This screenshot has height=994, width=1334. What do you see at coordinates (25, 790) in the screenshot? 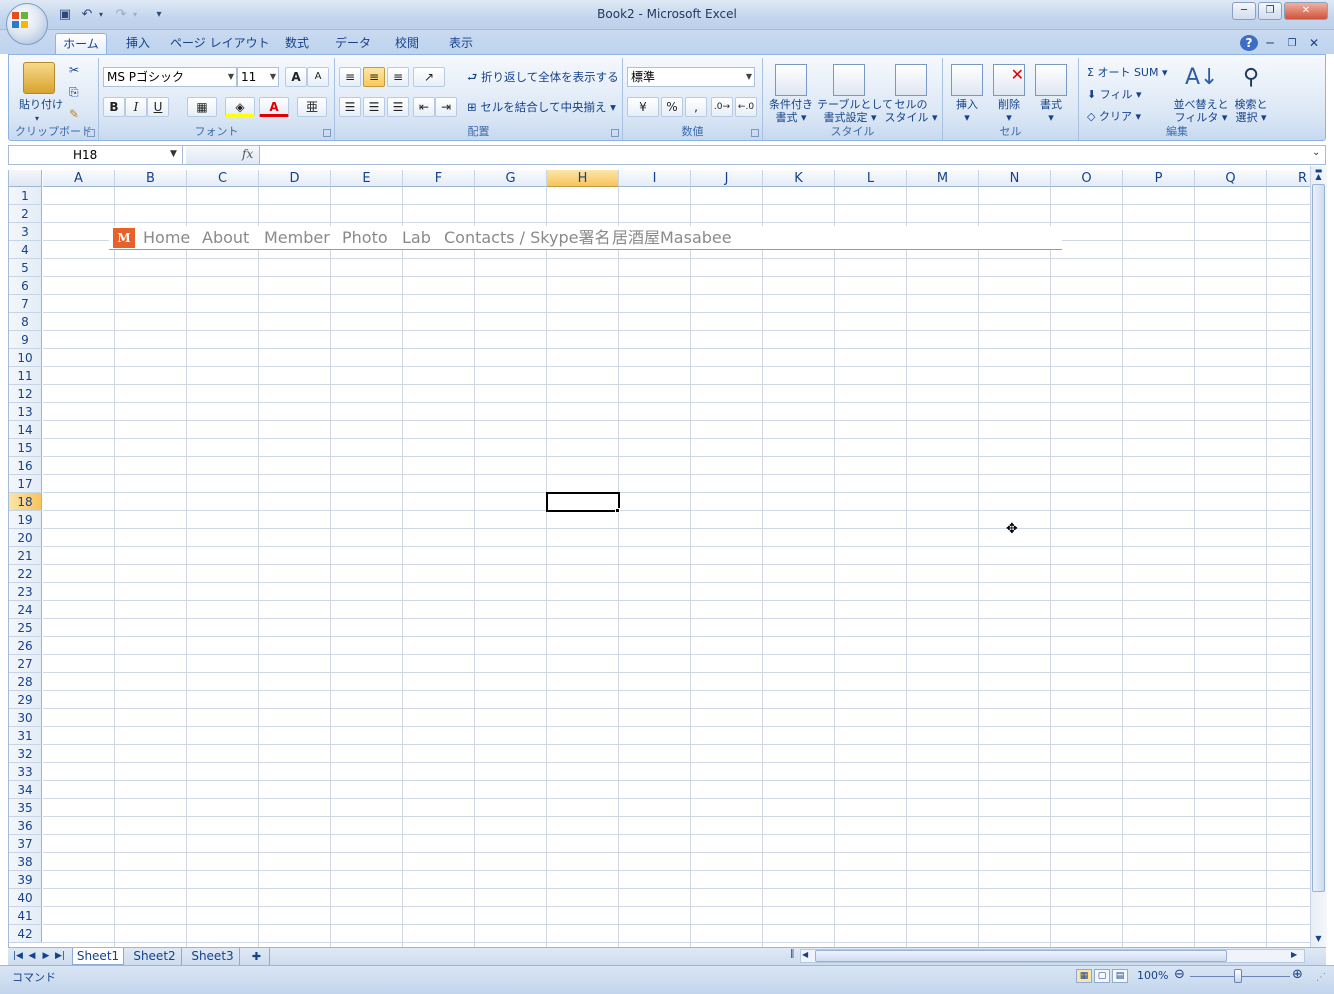
I see `row-header-34: 34` at bounding box center [25, 790].